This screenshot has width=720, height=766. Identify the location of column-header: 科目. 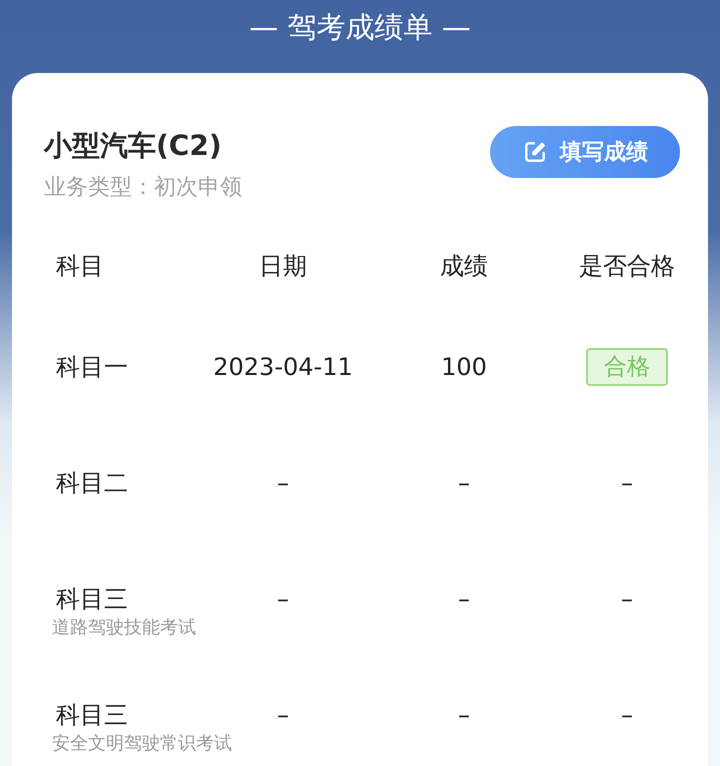
(80, 266).